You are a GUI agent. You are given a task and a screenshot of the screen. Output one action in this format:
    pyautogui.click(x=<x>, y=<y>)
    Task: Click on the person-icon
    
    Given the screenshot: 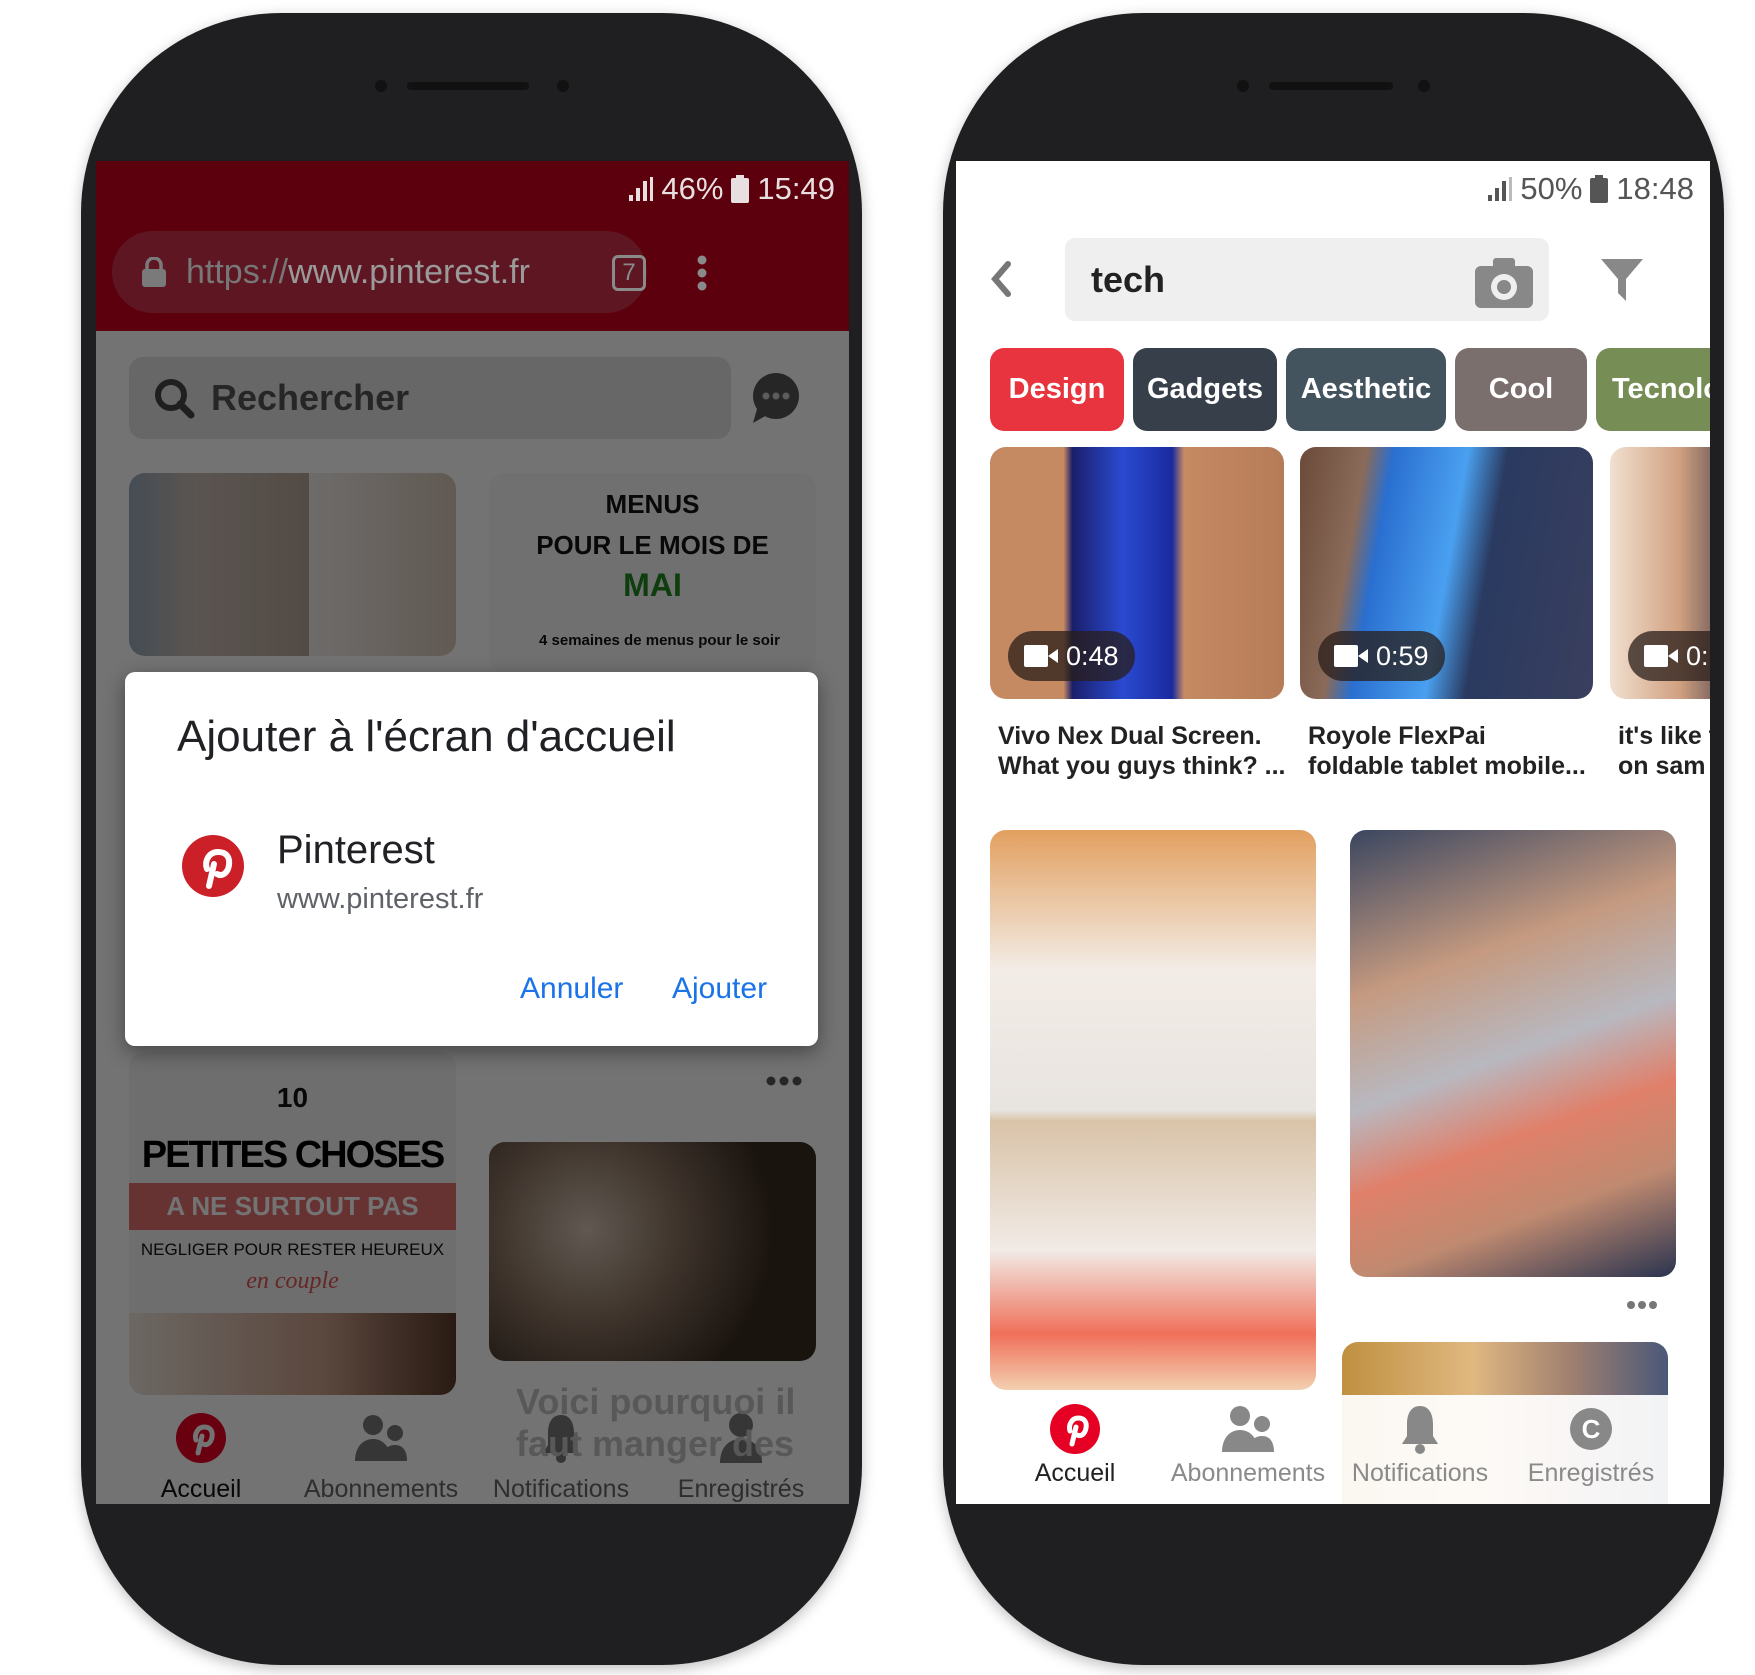 What is the action you would take?
    pyautogui.click(x=741, y=1438)
    